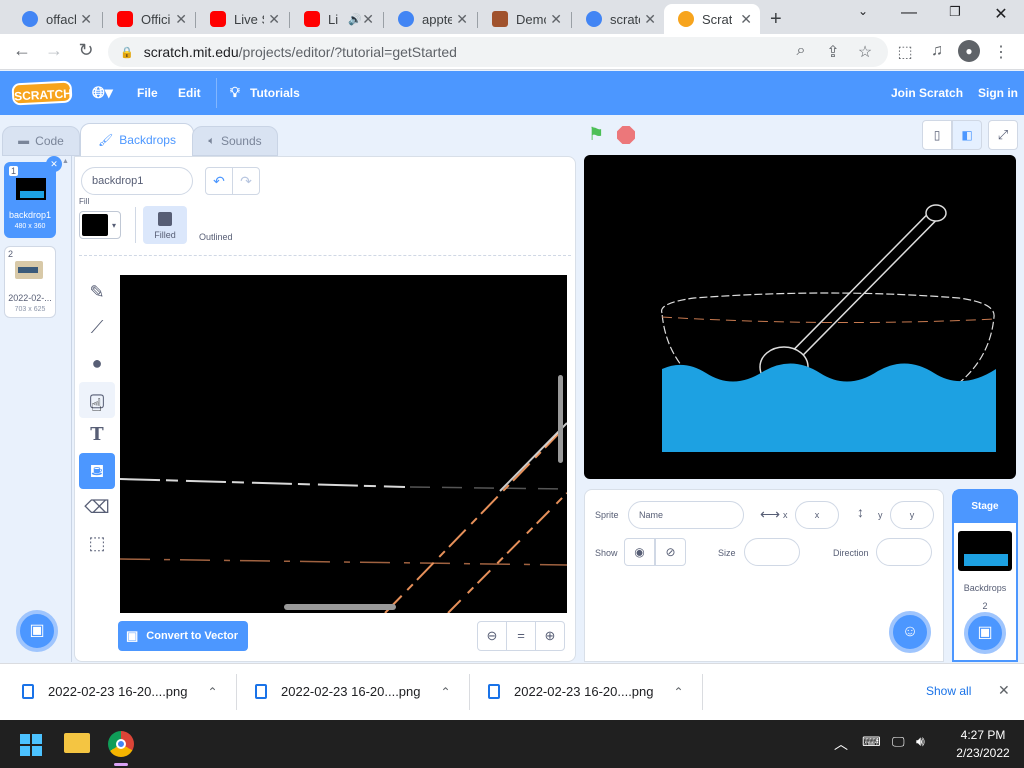  Describe the element at coordinates (639, 552) in the screenshot. I see `show-eye-icon: ◉` at that location.